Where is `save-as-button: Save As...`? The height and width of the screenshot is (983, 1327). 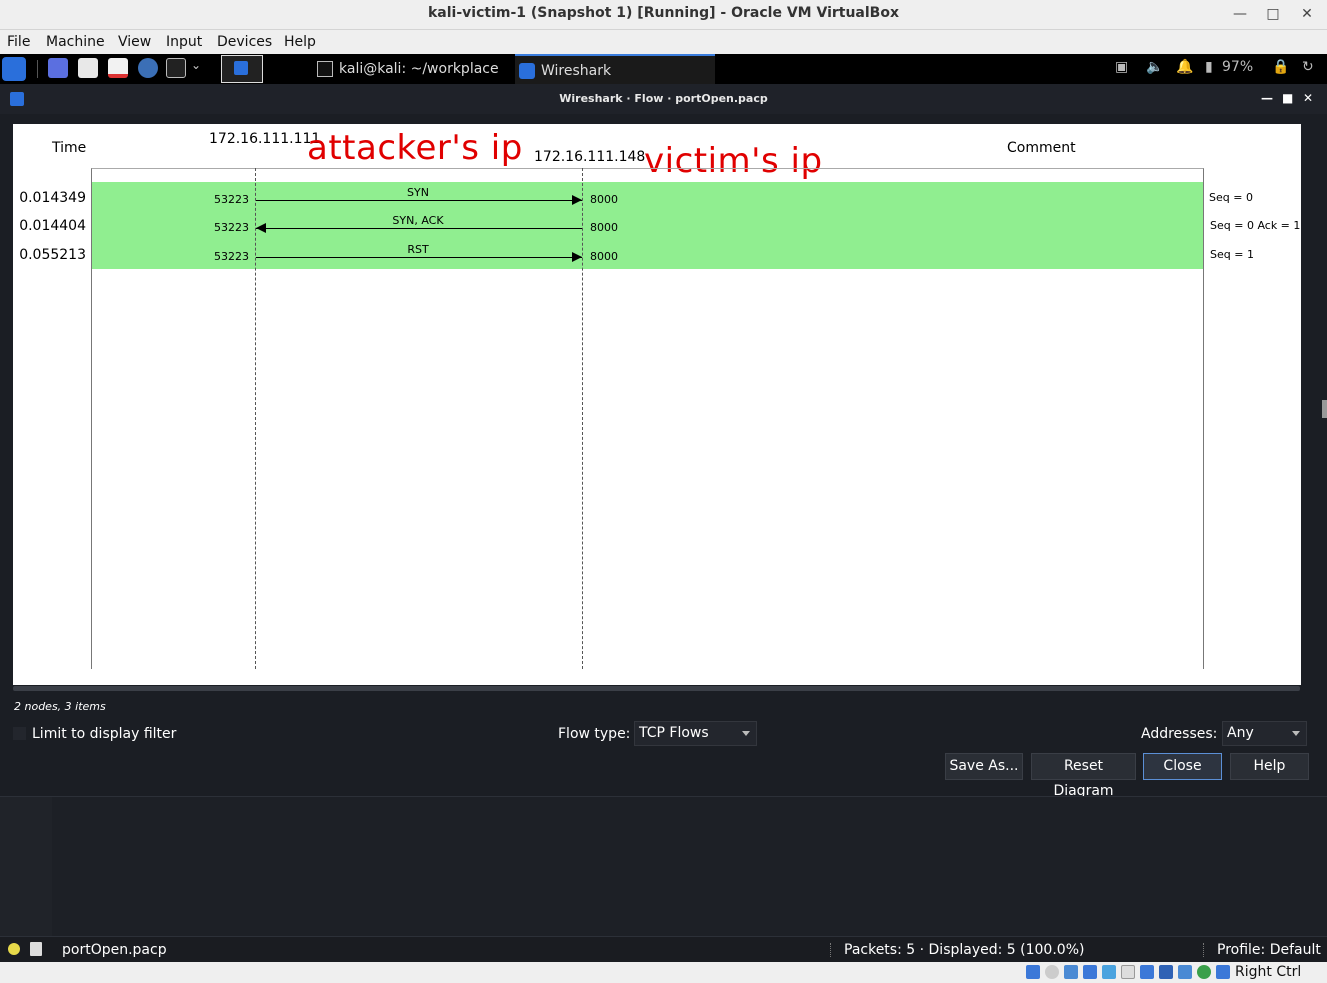
save-as-button: Save As... is located at coordinates (984, 766).